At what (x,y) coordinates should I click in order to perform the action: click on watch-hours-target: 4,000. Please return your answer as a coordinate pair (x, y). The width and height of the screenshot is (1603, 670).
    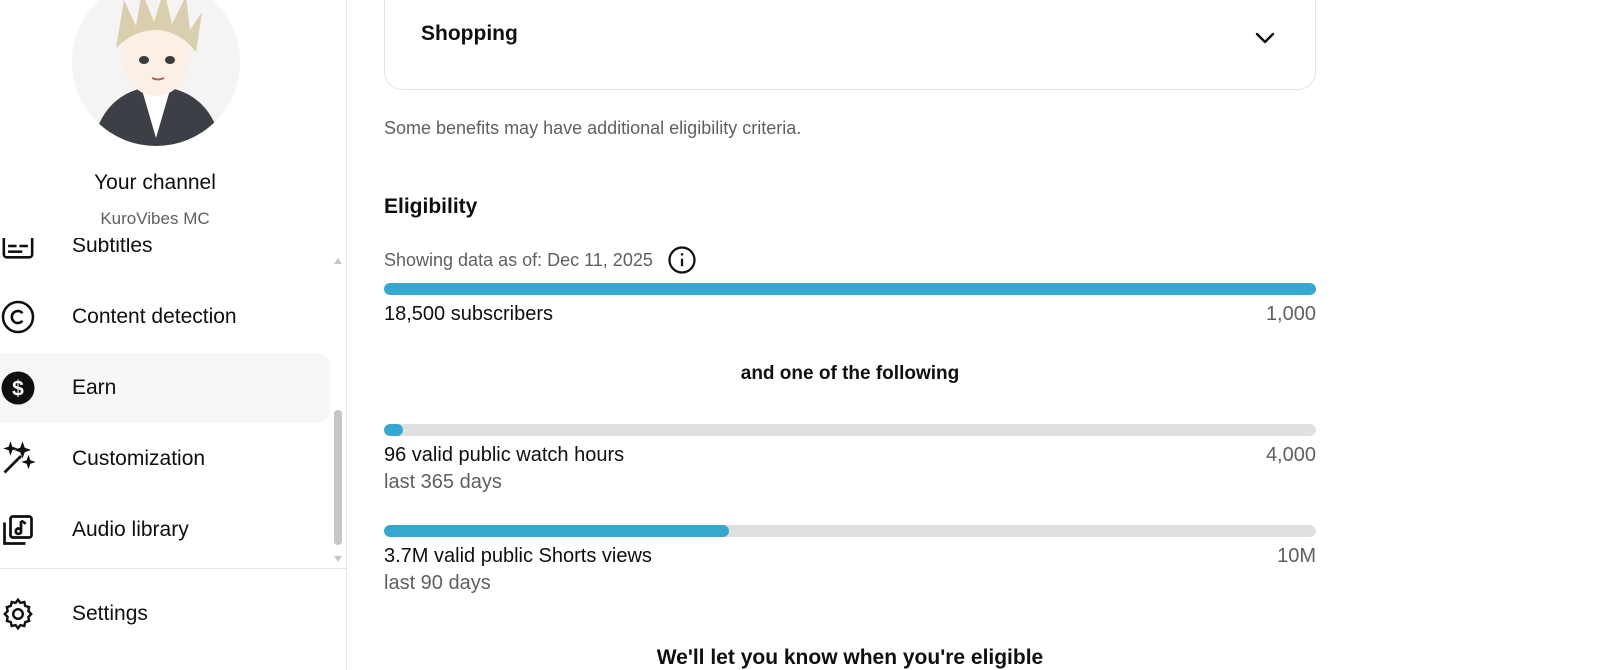
    Looking at the image, I should click on (1290, 455).